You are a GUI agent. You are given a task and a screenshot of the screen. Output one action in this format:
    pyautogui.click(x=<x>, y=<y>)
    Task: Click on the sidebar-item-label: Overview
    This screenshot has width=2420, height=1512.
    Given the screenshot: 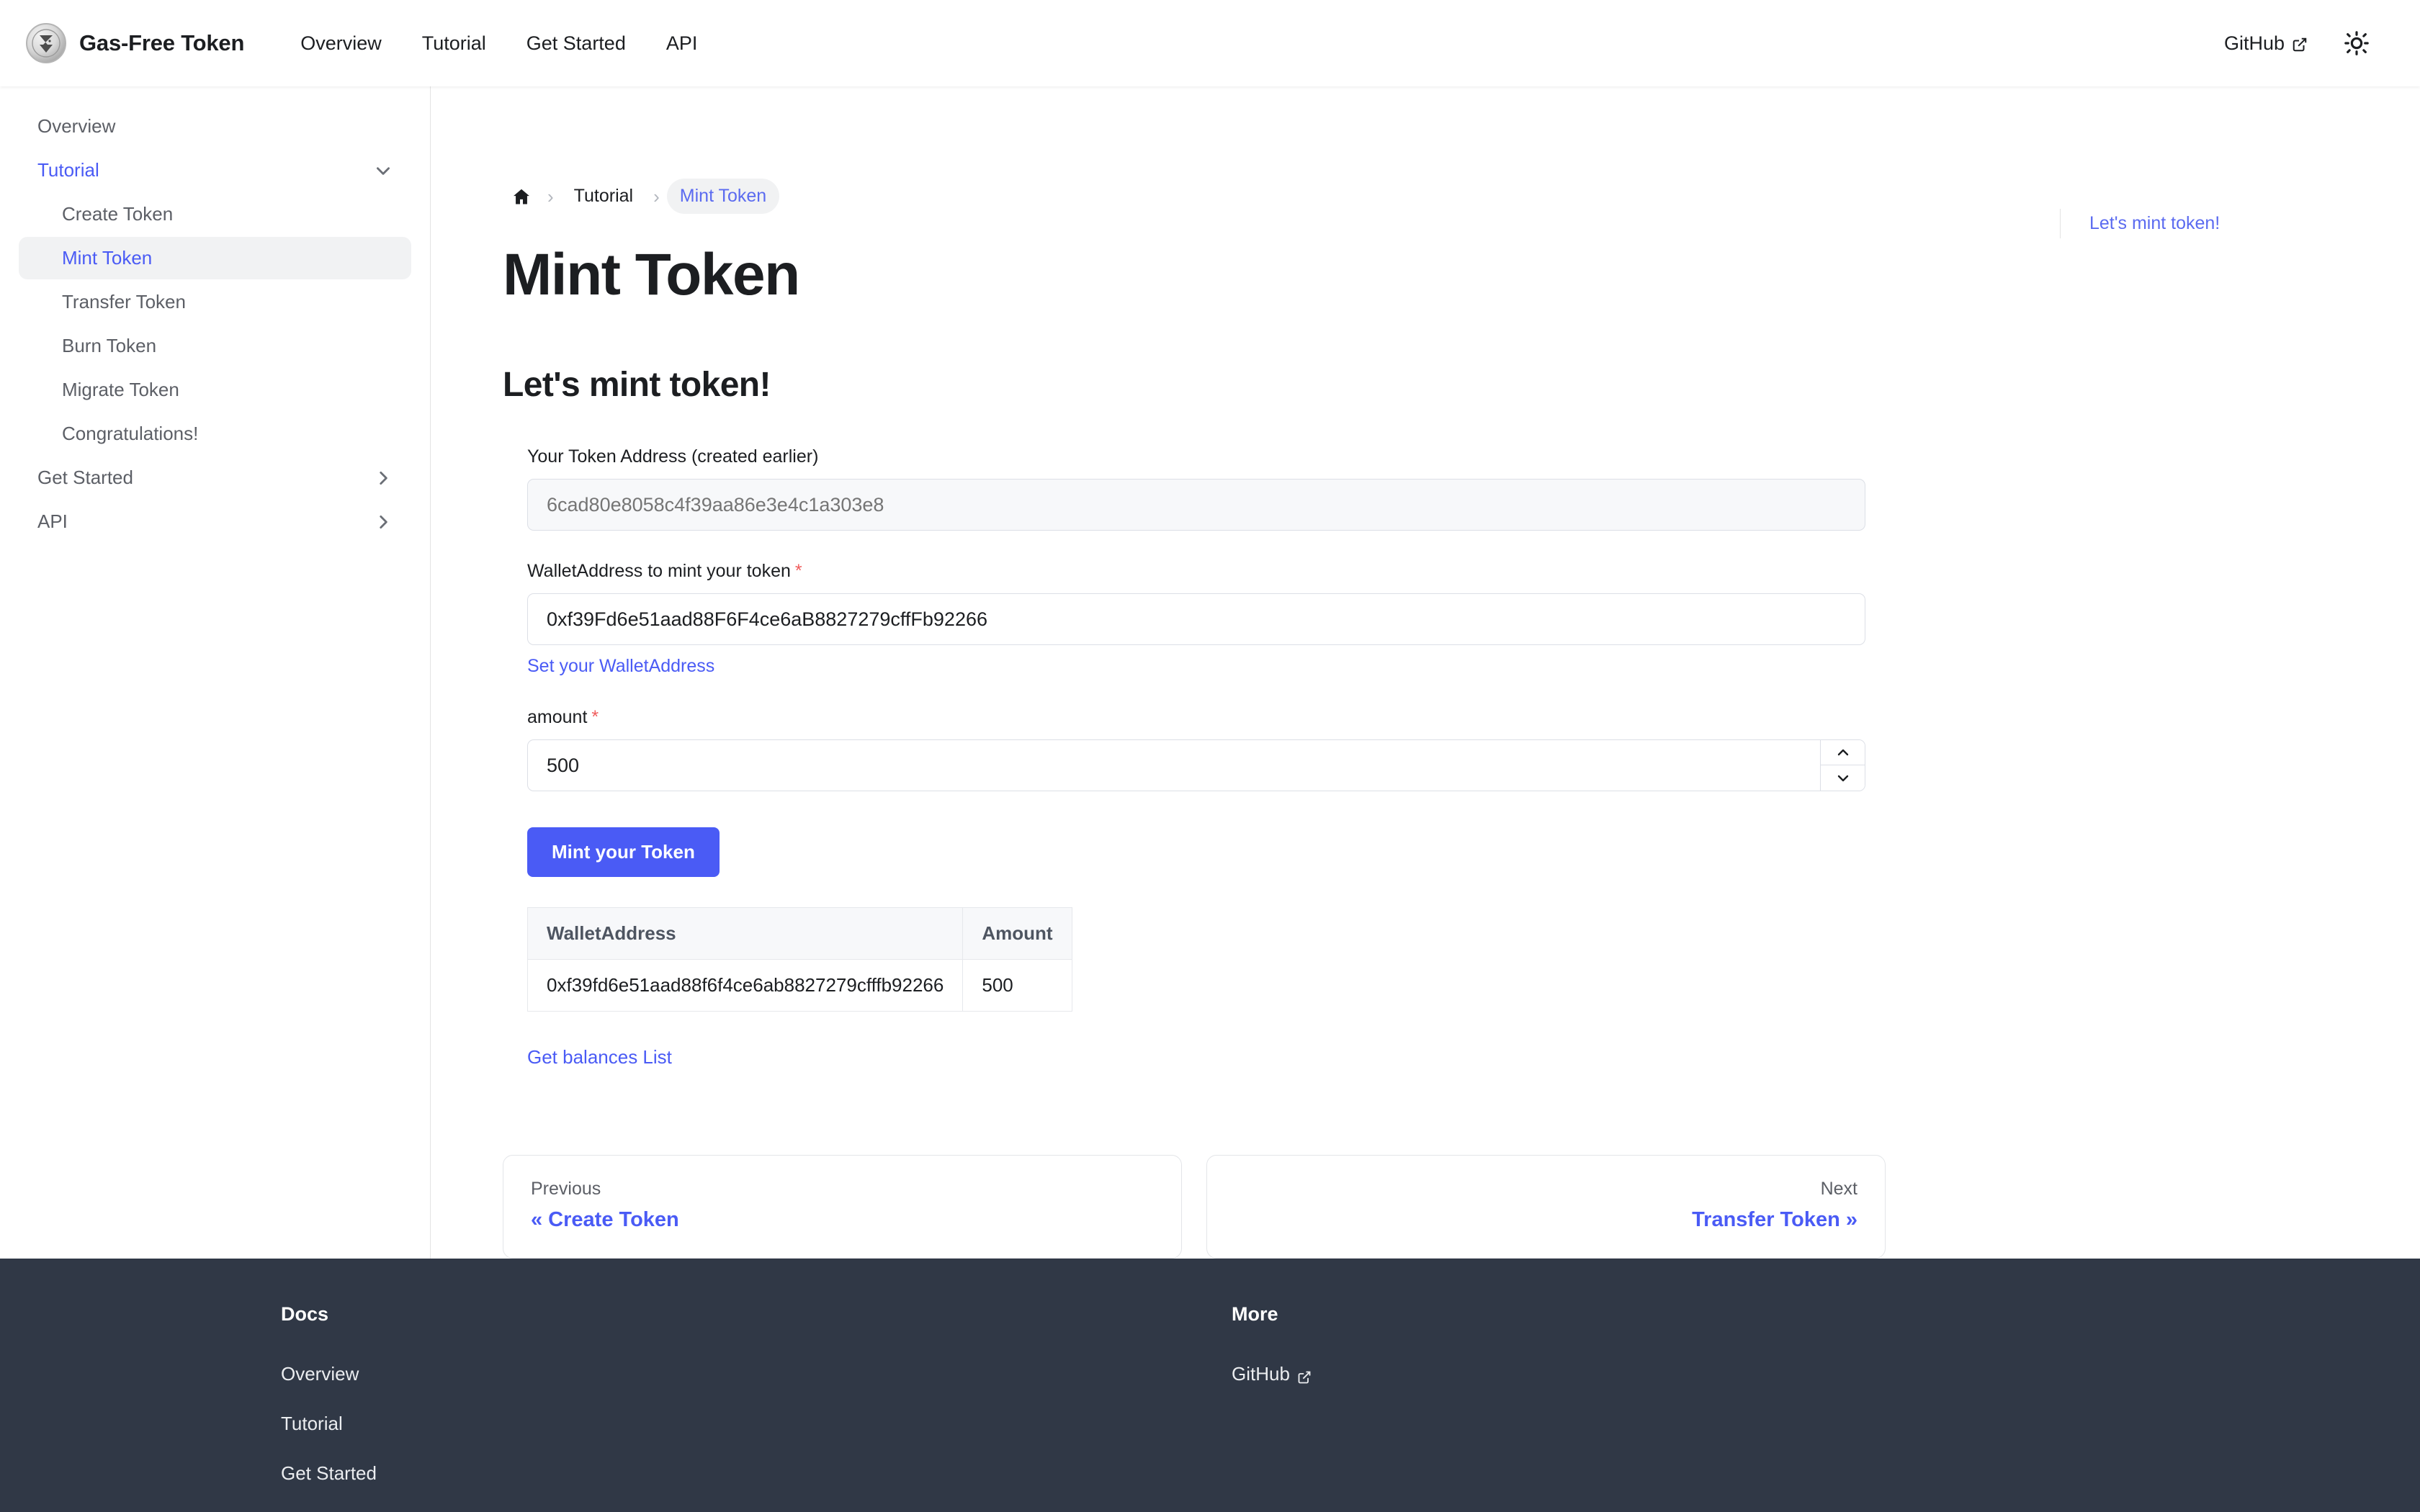 What is the action you would take?
    pyautogui.click(x=76, y=126)
    